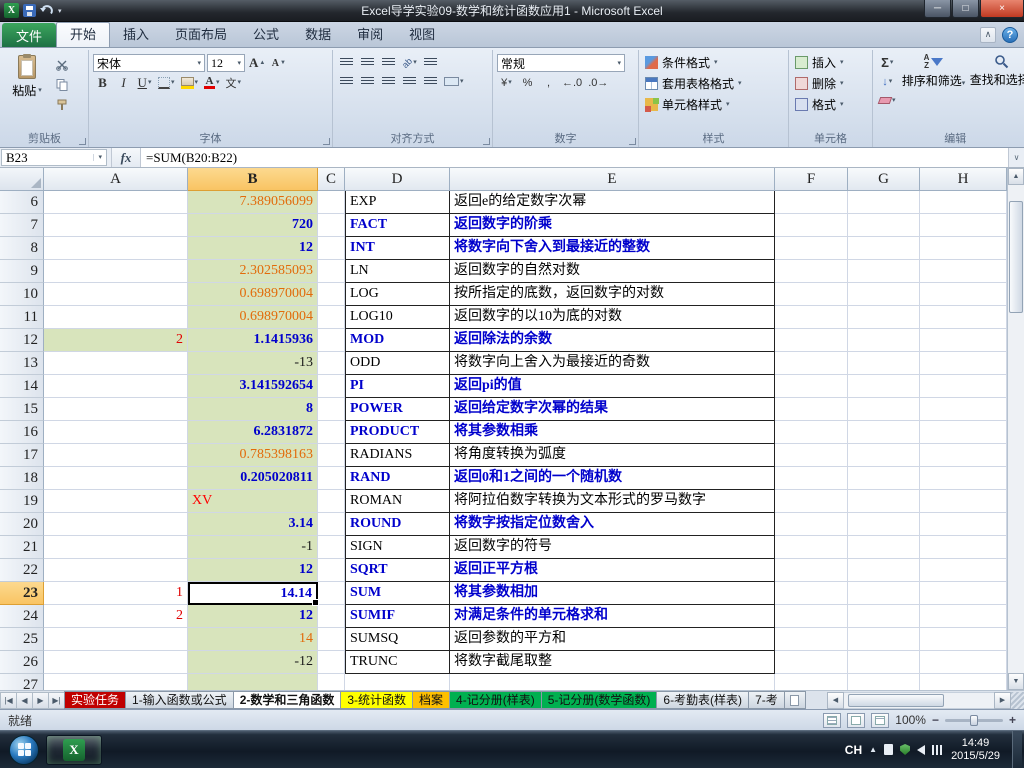 This screenshot has width=1024, height=768. What do you see at coordinates (253, 478) in the screenshot?
I see `cell-B18: 0.205020811` at bounding box center [253, 478].